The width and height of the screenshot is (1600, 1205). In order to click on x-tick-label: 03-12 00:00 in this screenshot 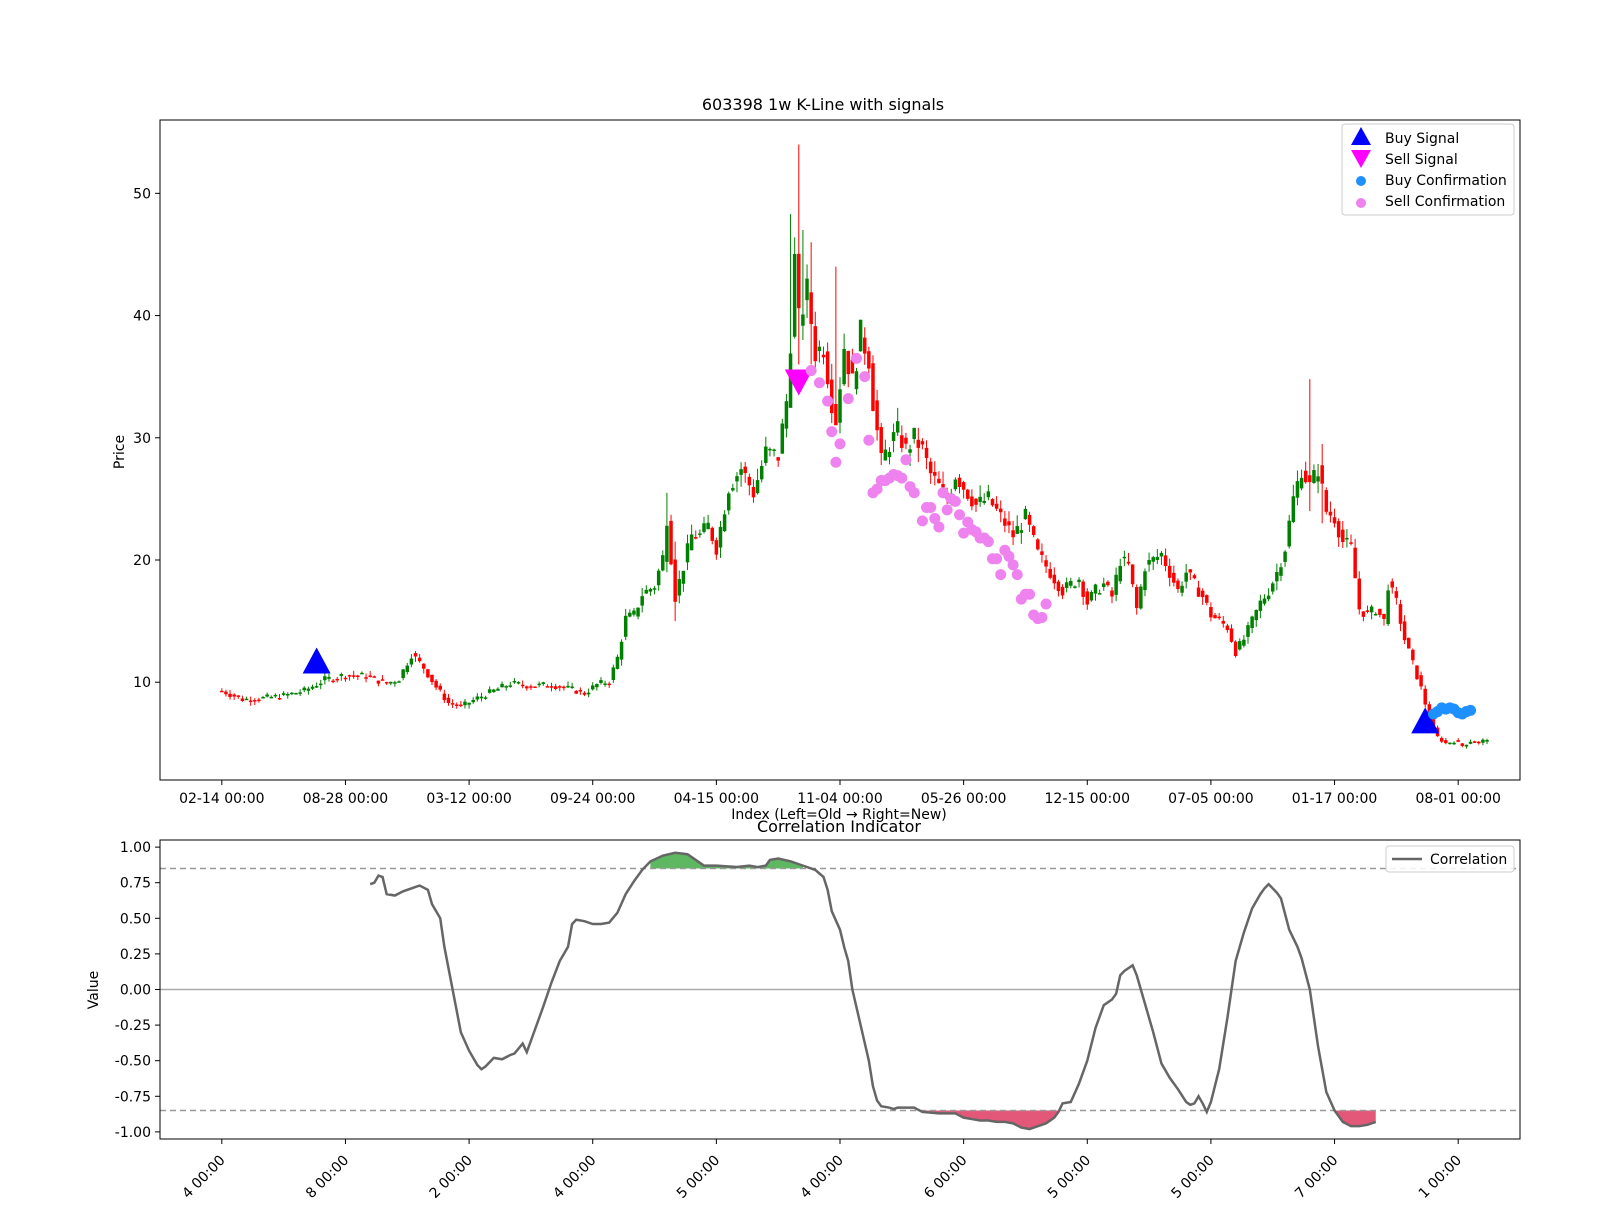, I will do `click(468, 799)`.